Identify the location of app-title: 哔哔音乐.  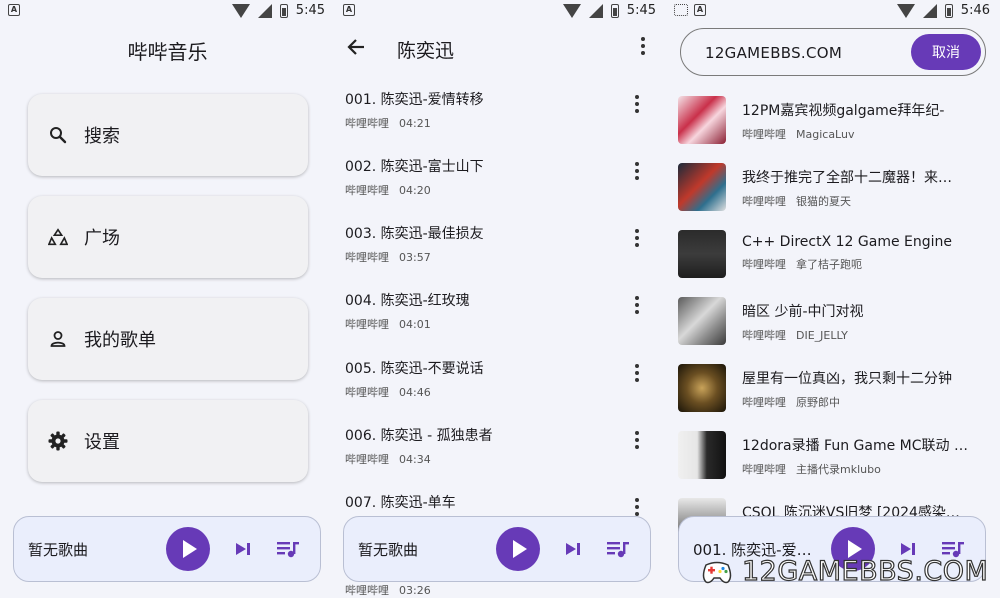
(167, 52).